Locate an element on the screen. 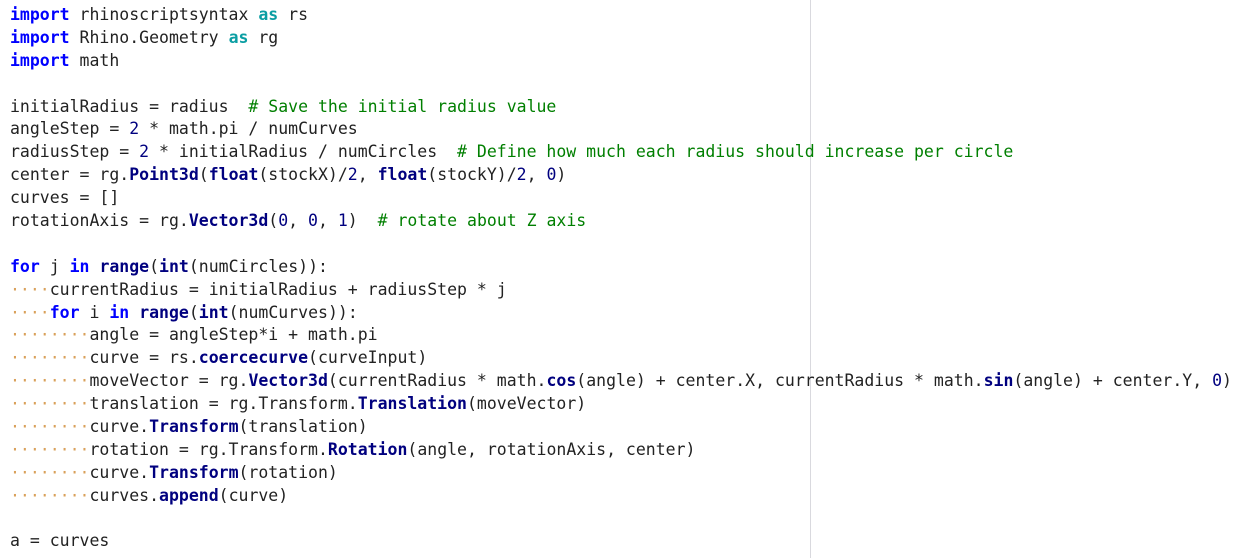 Image resolution: width=1252 pixels, height=558 pixels. code-token-pl: j is located at coordinates (54, 266).